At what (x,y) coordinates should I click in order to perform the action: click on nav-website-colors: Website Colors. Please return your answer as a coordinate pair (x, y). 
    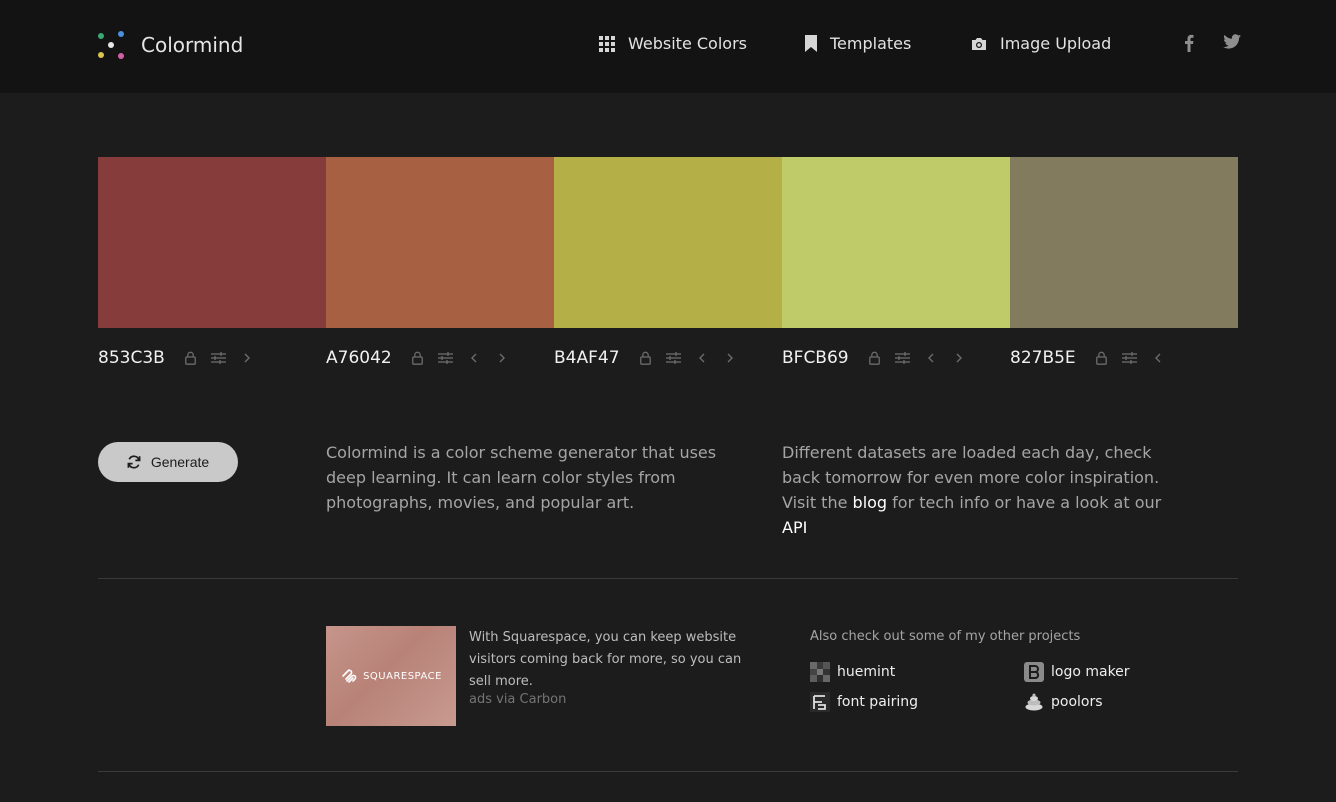
    Looking at the image, I should click on (673, 43).